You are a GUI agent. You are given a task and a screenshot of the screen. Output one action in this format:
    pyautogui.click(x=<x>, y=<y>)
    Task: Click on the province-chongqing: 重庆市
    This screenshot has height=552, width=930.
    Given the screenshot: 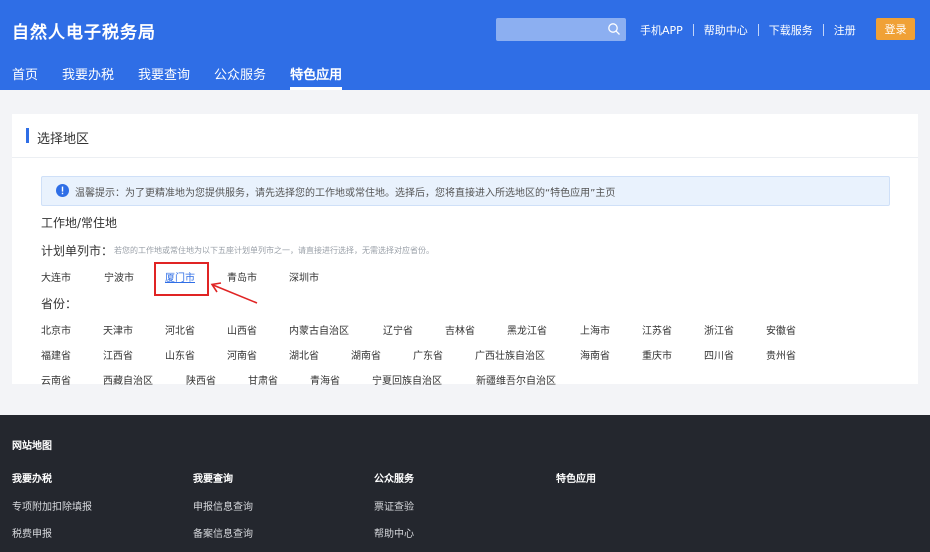 What is the action you would take?
    pyautogui.click(x=657, y=354)
    